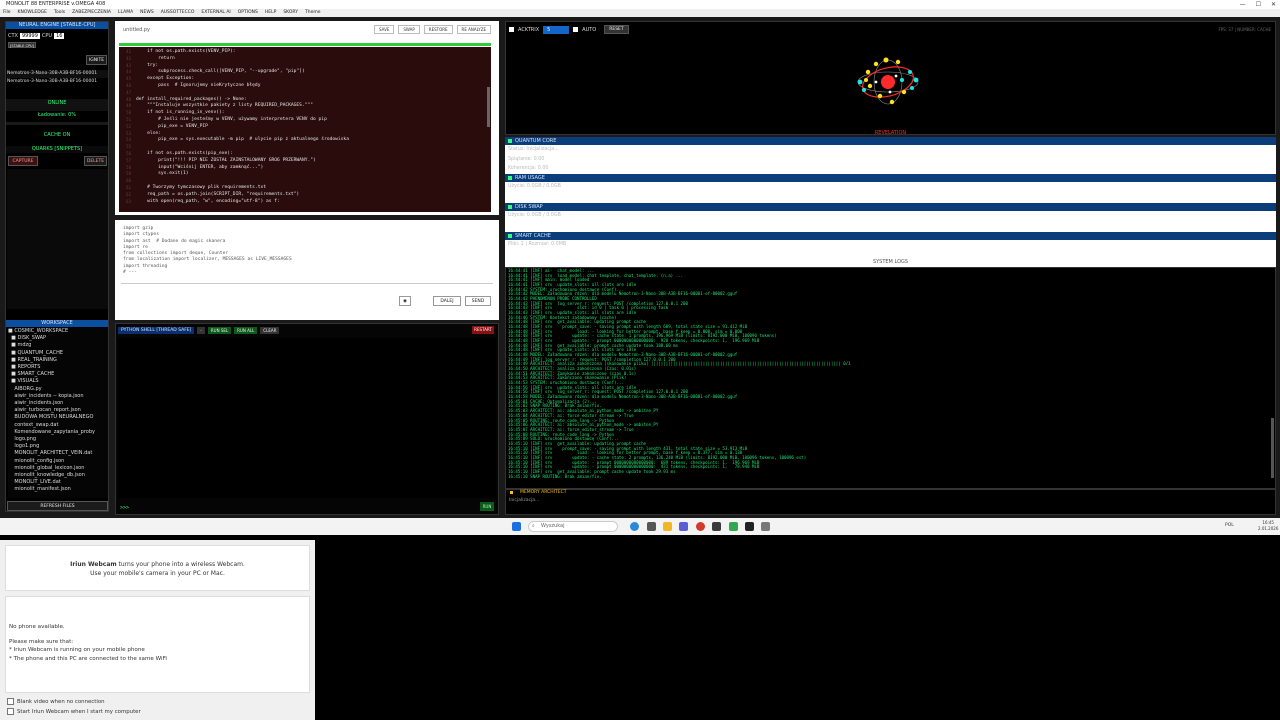 This screenshot has height=720, width=1280. I want to click on edge-icon, so click(634, 526).